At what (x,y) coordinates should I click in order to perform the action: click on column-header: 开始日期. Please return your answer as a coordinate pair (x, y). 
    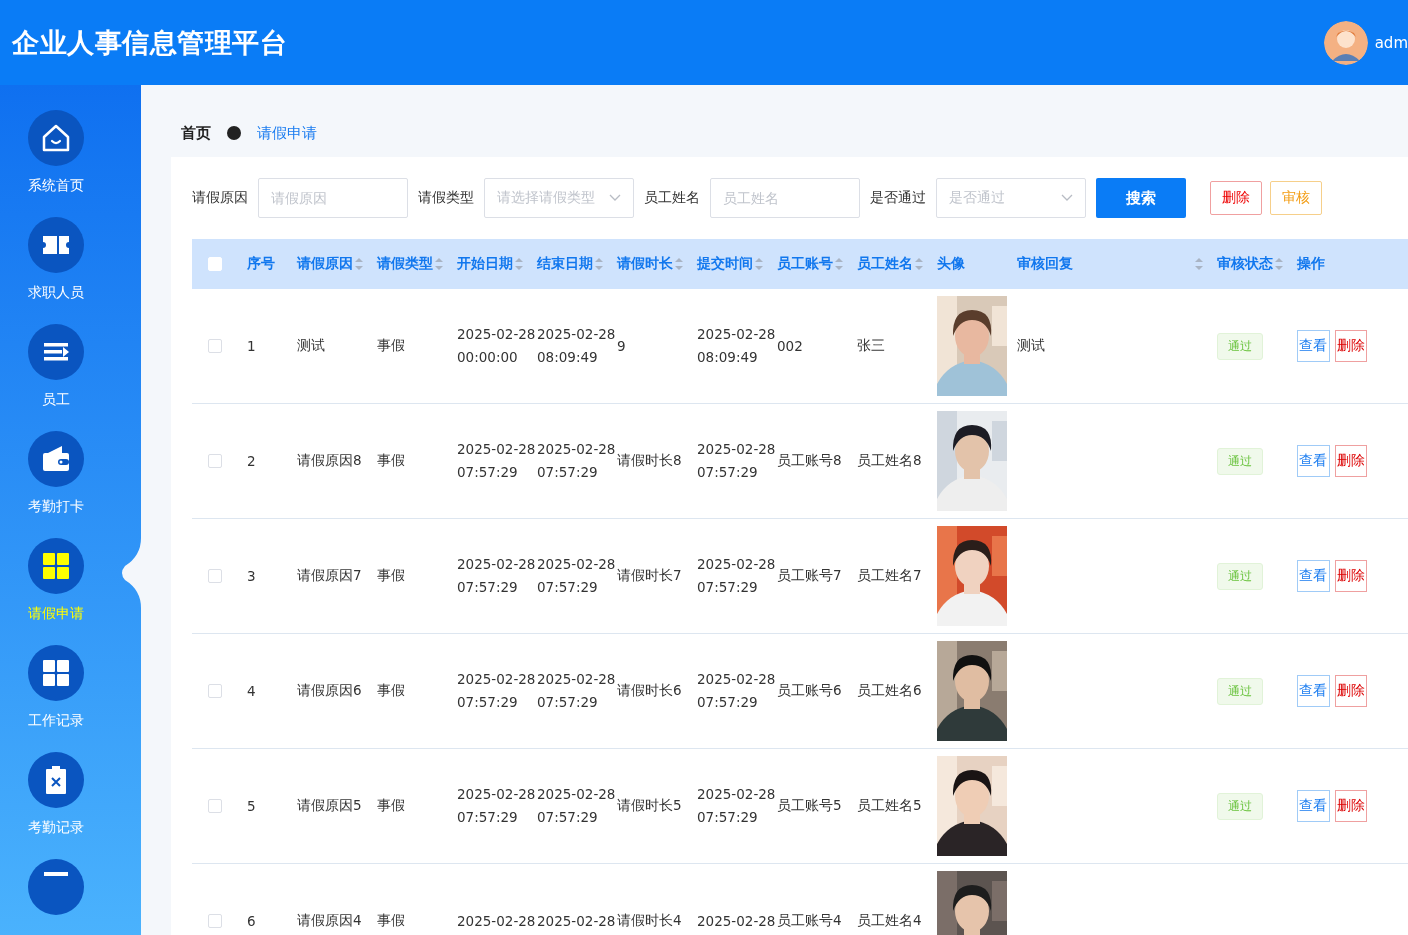
    Looking at the image, I should click on (485, 264).